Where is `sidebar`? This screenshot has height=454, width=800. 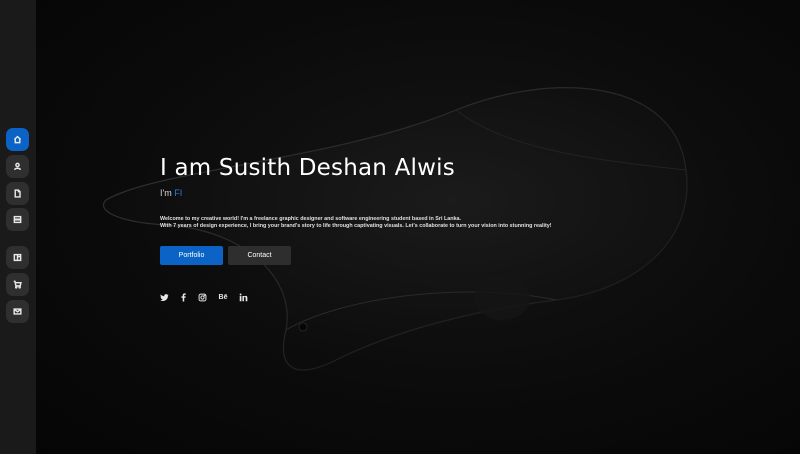
sidebar is located at coordinates (18, 227).